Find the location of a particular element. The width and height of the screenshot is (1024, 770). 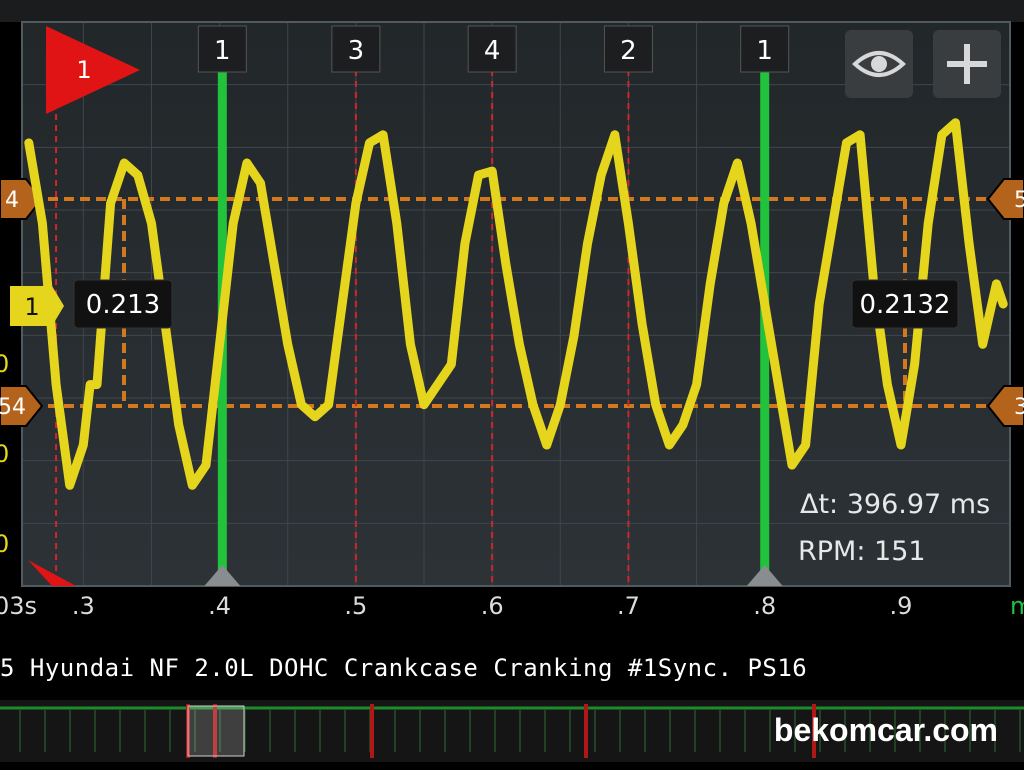

rpm-readout: RPM: 151 is located at coordinates (862, 551).